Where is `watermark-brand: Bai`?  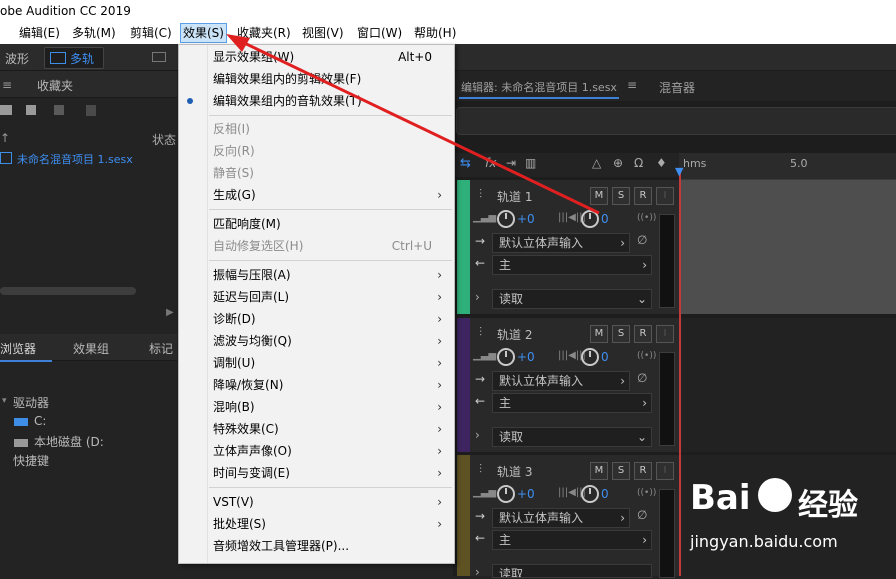 watermark-brand: Bai is located at coordinates (720, 498).